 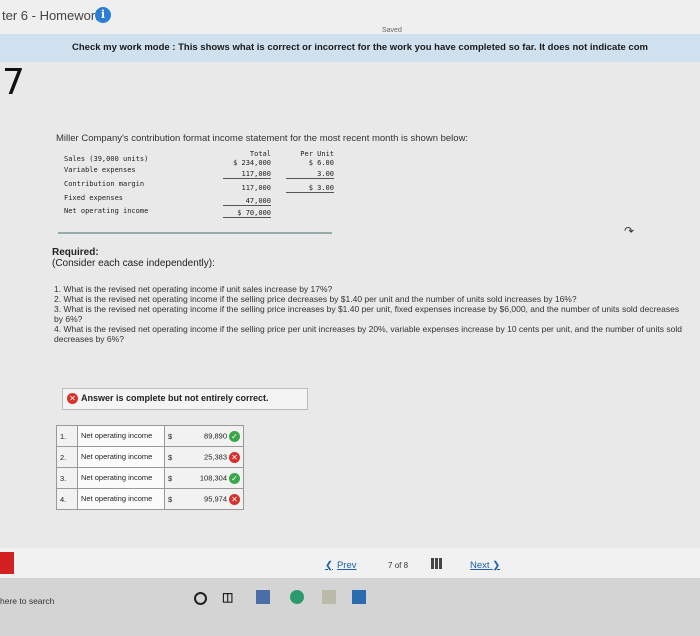 I want to click on question-number: 7, so click(x=13, y=82).